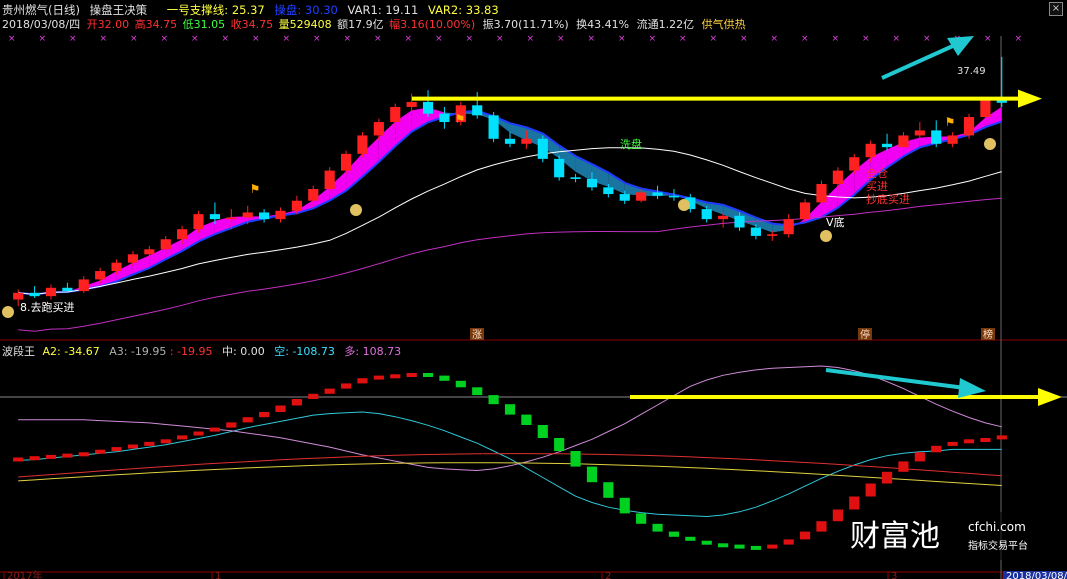  Describe the element at coordinates (608, 575) in the screenshot. I see `x-tick-label: 2` at that location.